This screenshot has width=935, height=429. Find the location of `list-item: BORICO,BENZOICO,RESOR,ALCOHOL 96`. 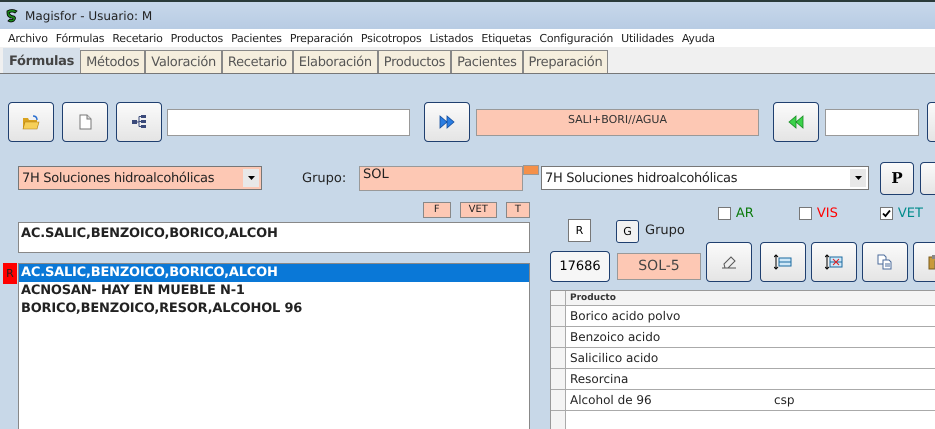

list-item: BORICO,BENZOICO,RESOR,ALCOHOL 96 is located at coordinates (274, 309).